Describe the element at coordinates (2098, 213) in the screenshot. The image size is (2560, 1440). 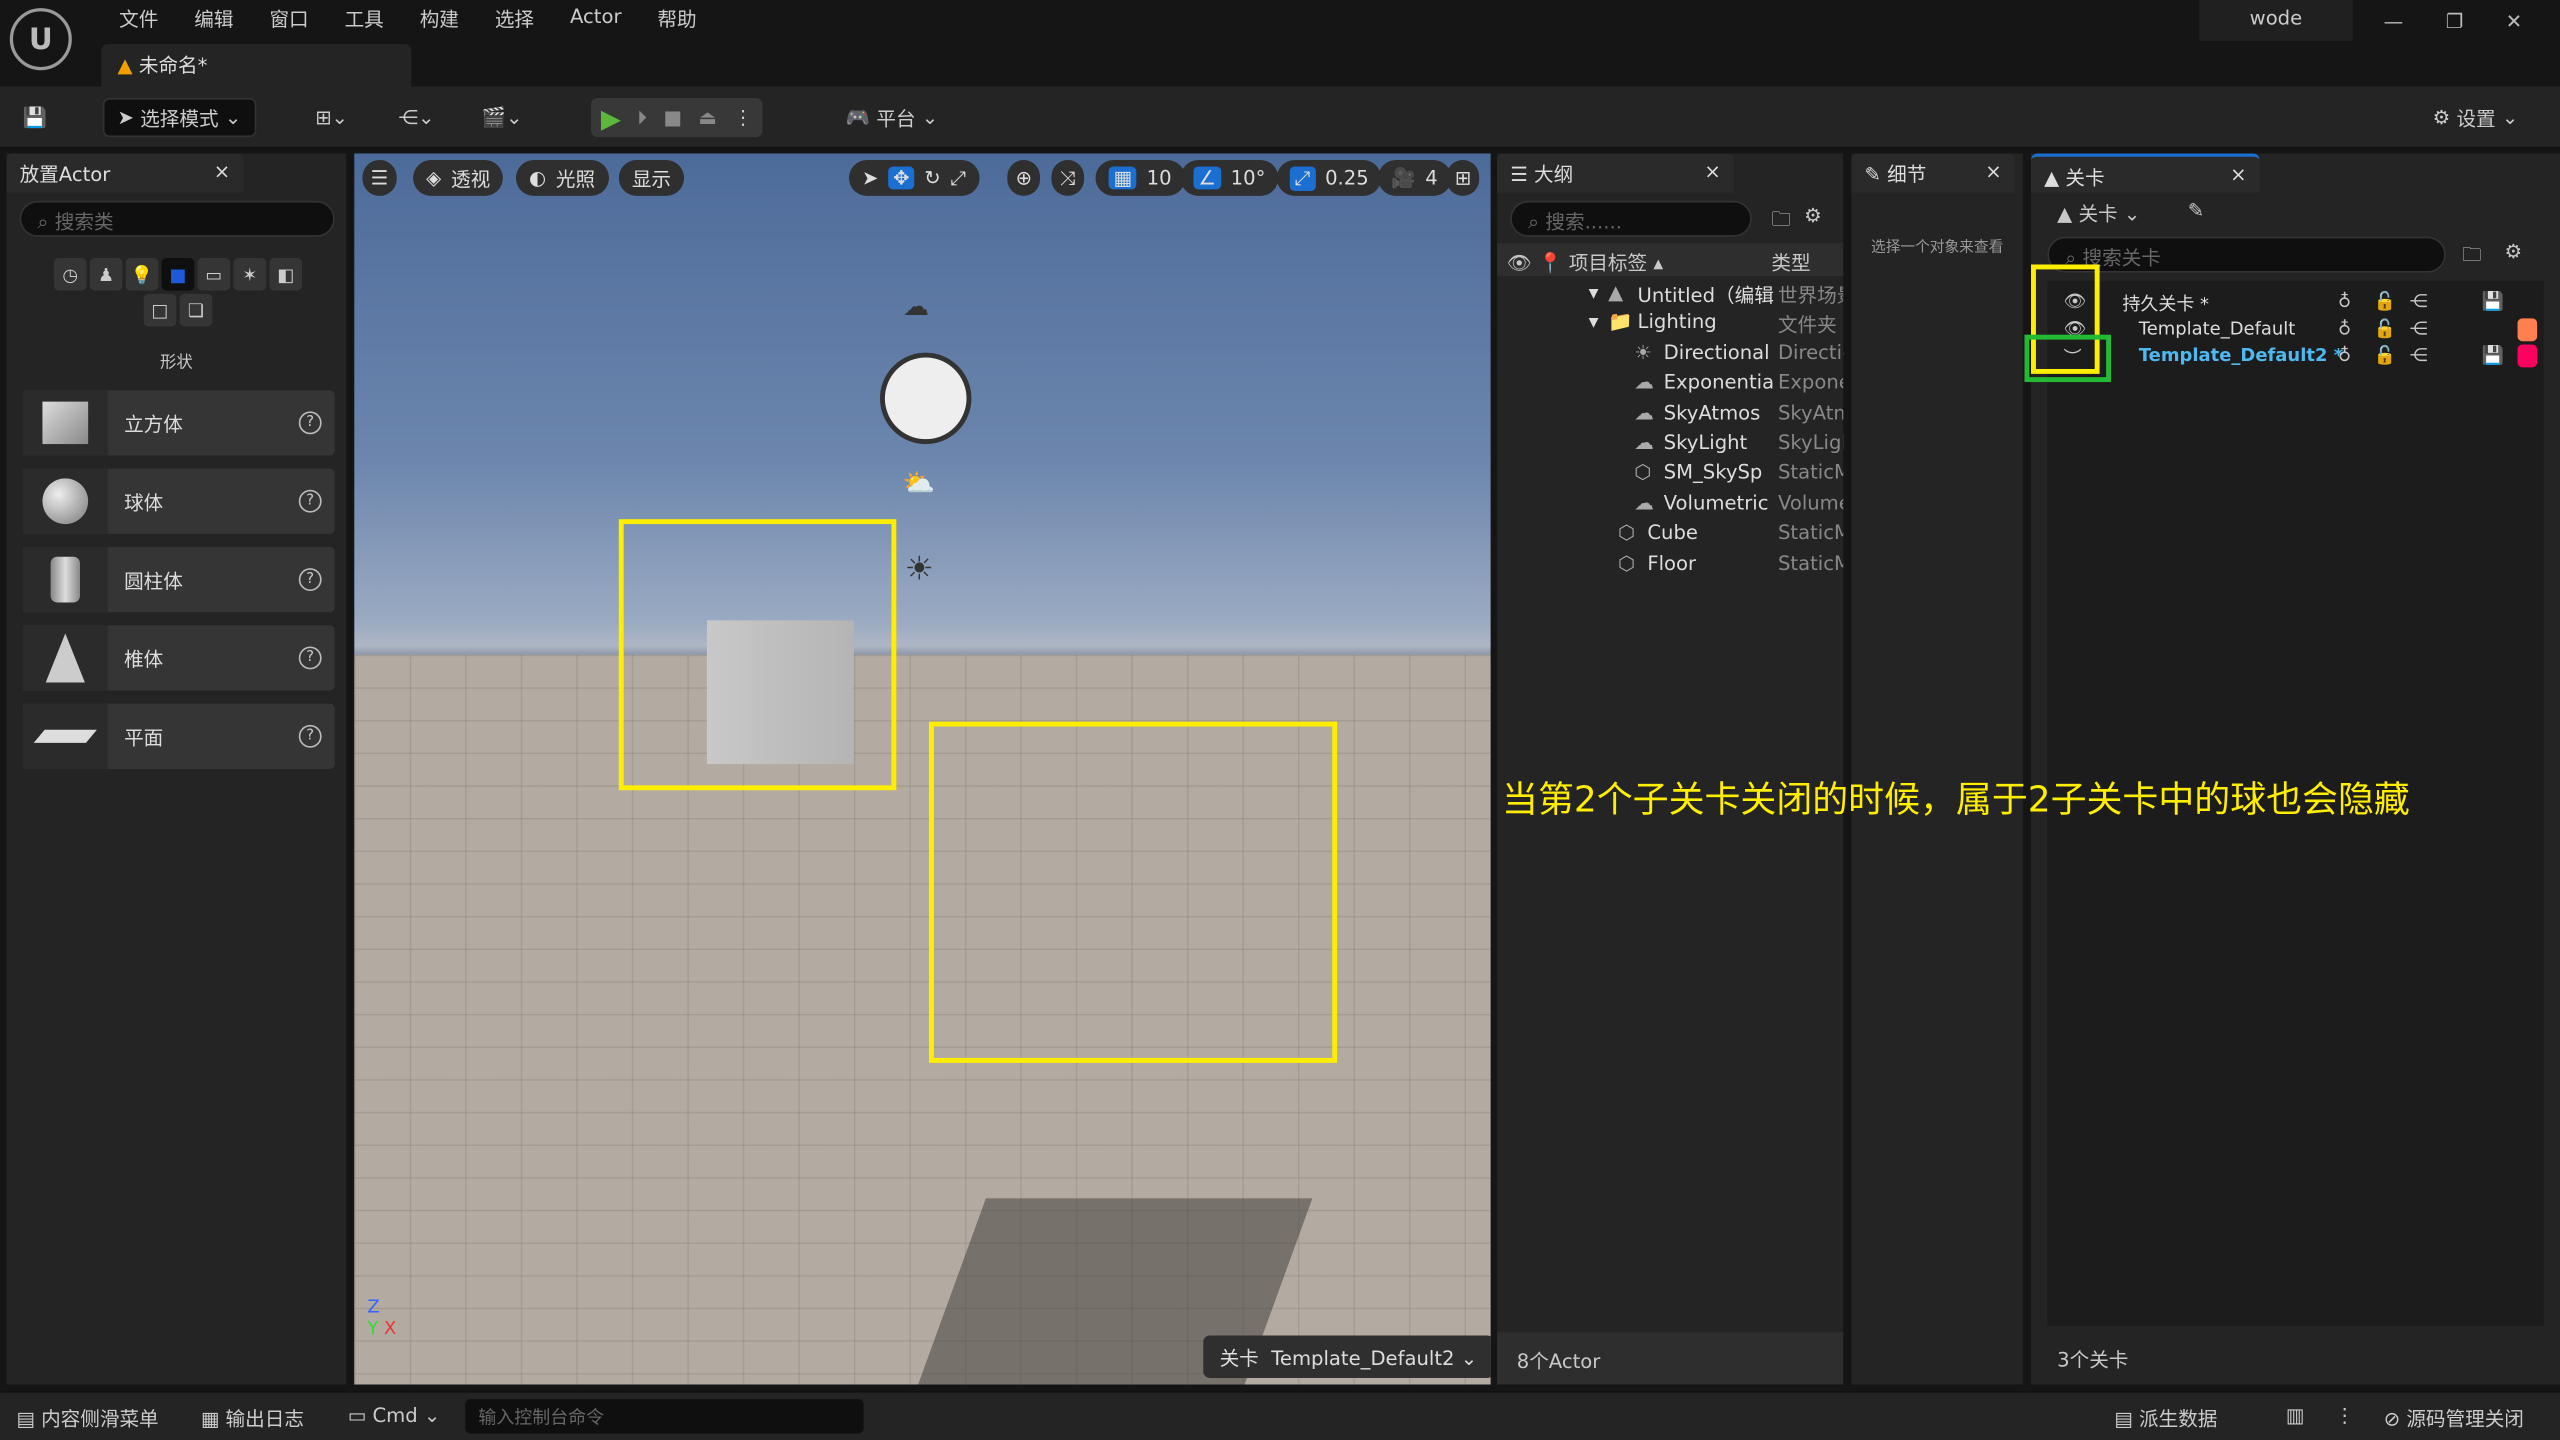
I see `levels-menu-dropdown: ▲ 关卡 ⌄` at that location.